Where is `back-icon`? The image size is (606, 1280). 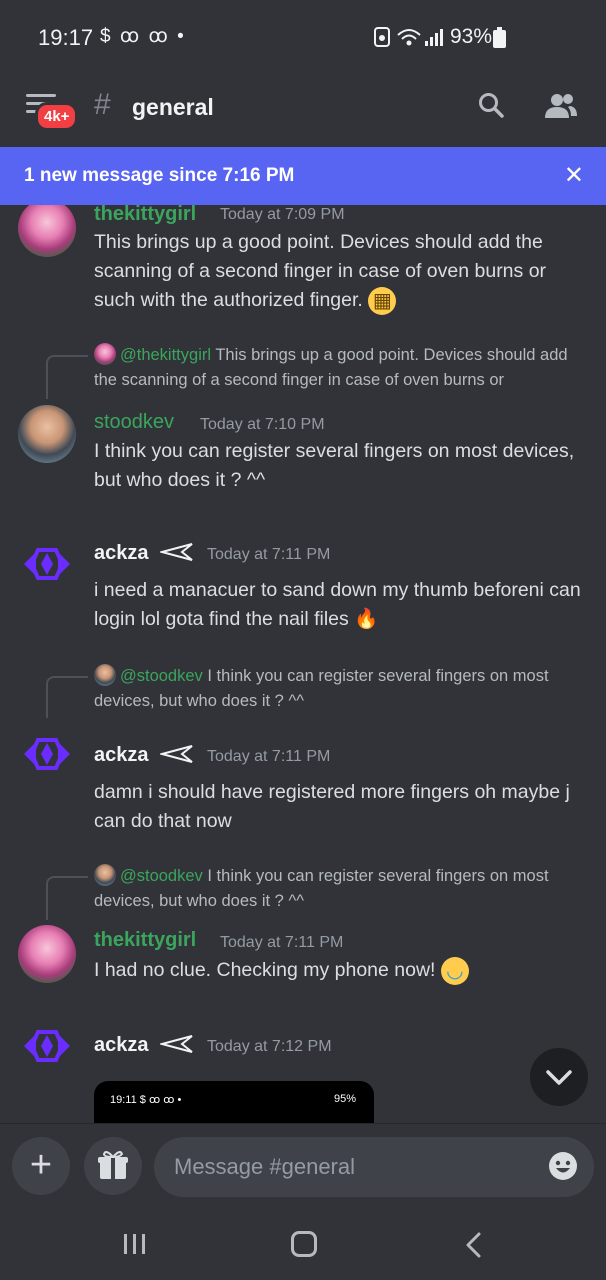 back-icon is located at coordinates (473, 1245).